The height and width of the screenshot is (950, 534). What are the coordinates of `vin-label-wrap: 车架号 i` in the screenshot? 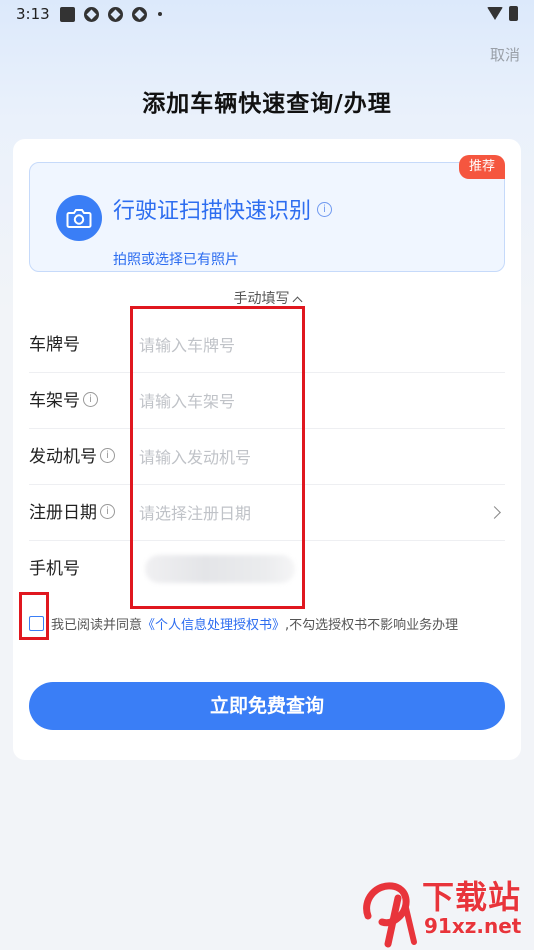 It's located at (63, 401).